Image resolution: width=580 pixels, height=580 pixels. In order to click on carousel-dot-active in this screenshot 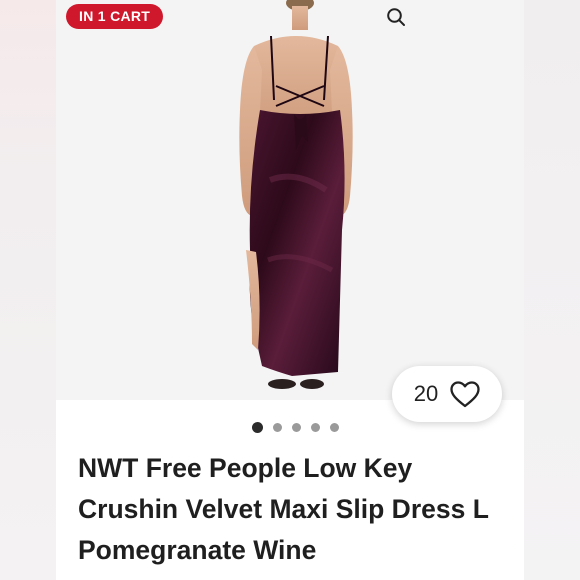, I will do `click(257, 427)`.